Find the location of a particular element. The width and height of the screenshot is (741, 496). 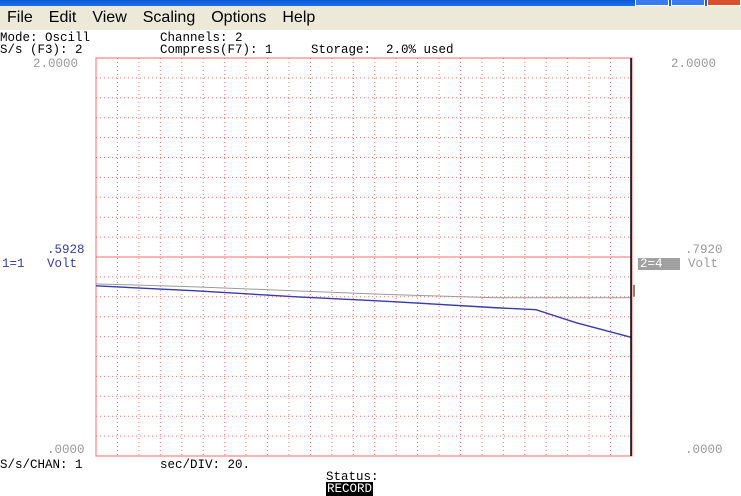

footer-sec-div: sec/DIV: 20. is located at coordinates (205, 465).